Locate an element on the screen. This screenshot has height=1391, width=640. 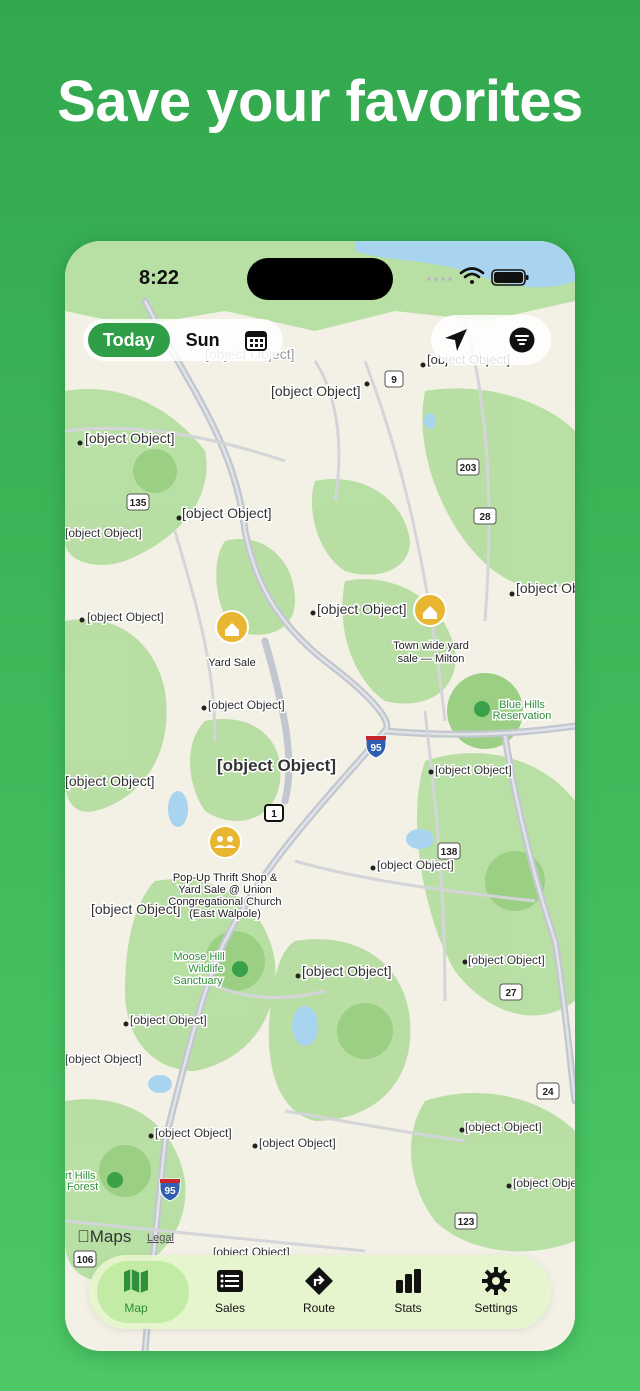
cellular-icon is located at coordinates (439, 279).